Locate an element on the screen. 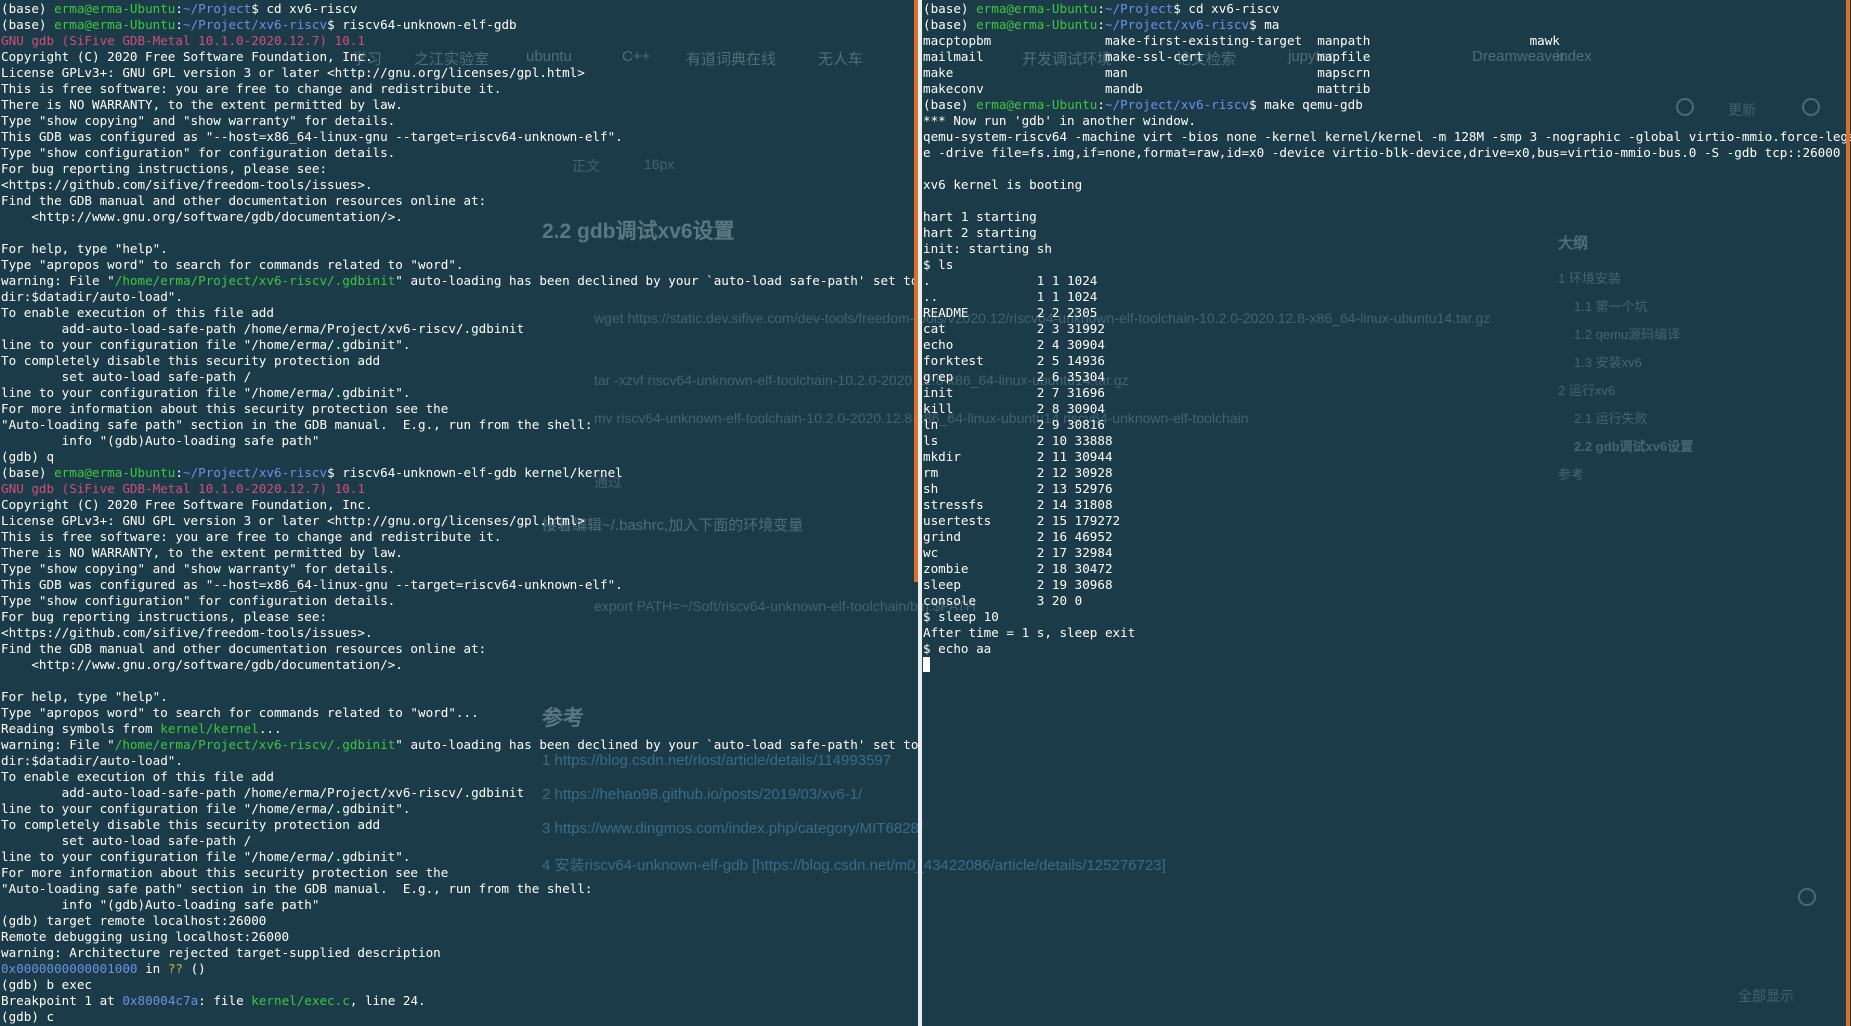 This screenshot has height=1026, width=1851. terminal-line: $ sleep 10 is located at coordinates (1387, 617).